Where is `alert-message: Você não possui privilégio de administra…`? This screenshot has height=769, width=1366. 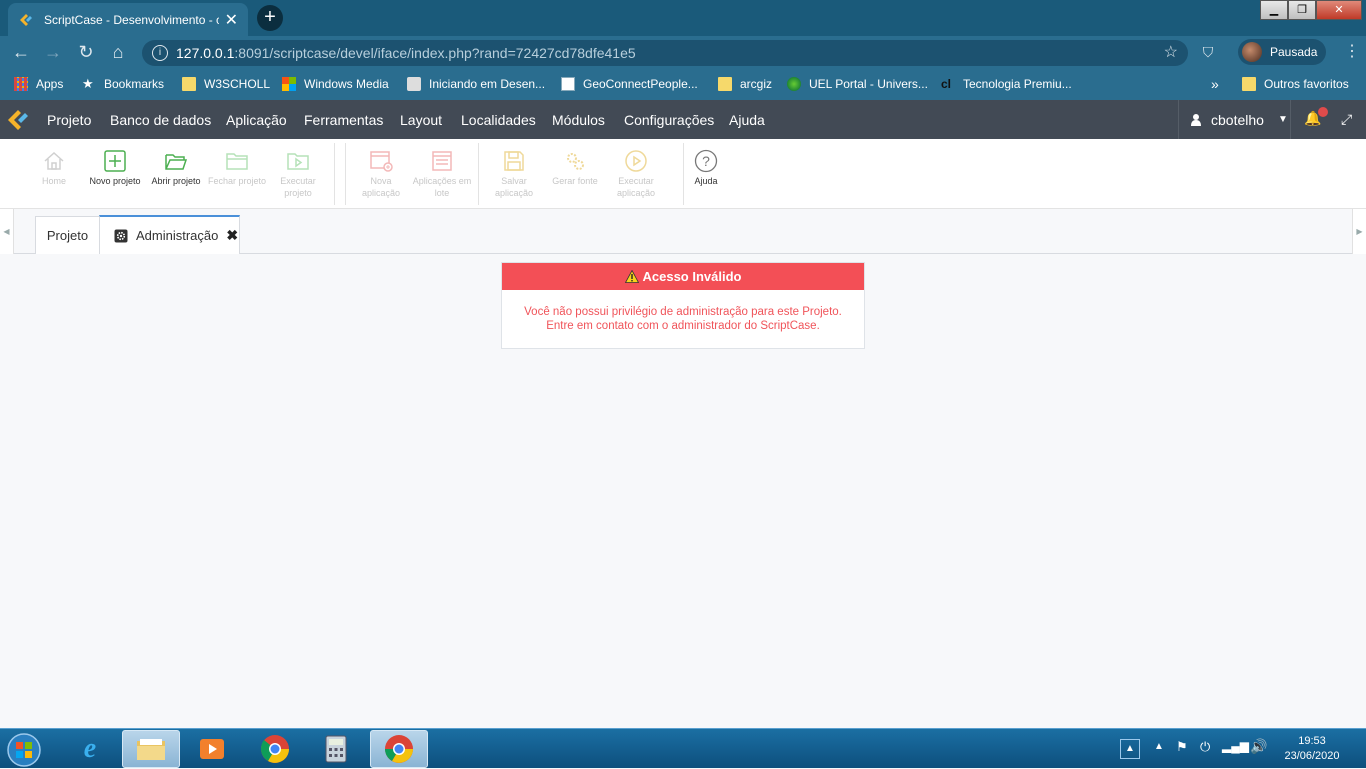
alert-message: Você não possui privilégio de administra… is located at coordinates (683, 319).